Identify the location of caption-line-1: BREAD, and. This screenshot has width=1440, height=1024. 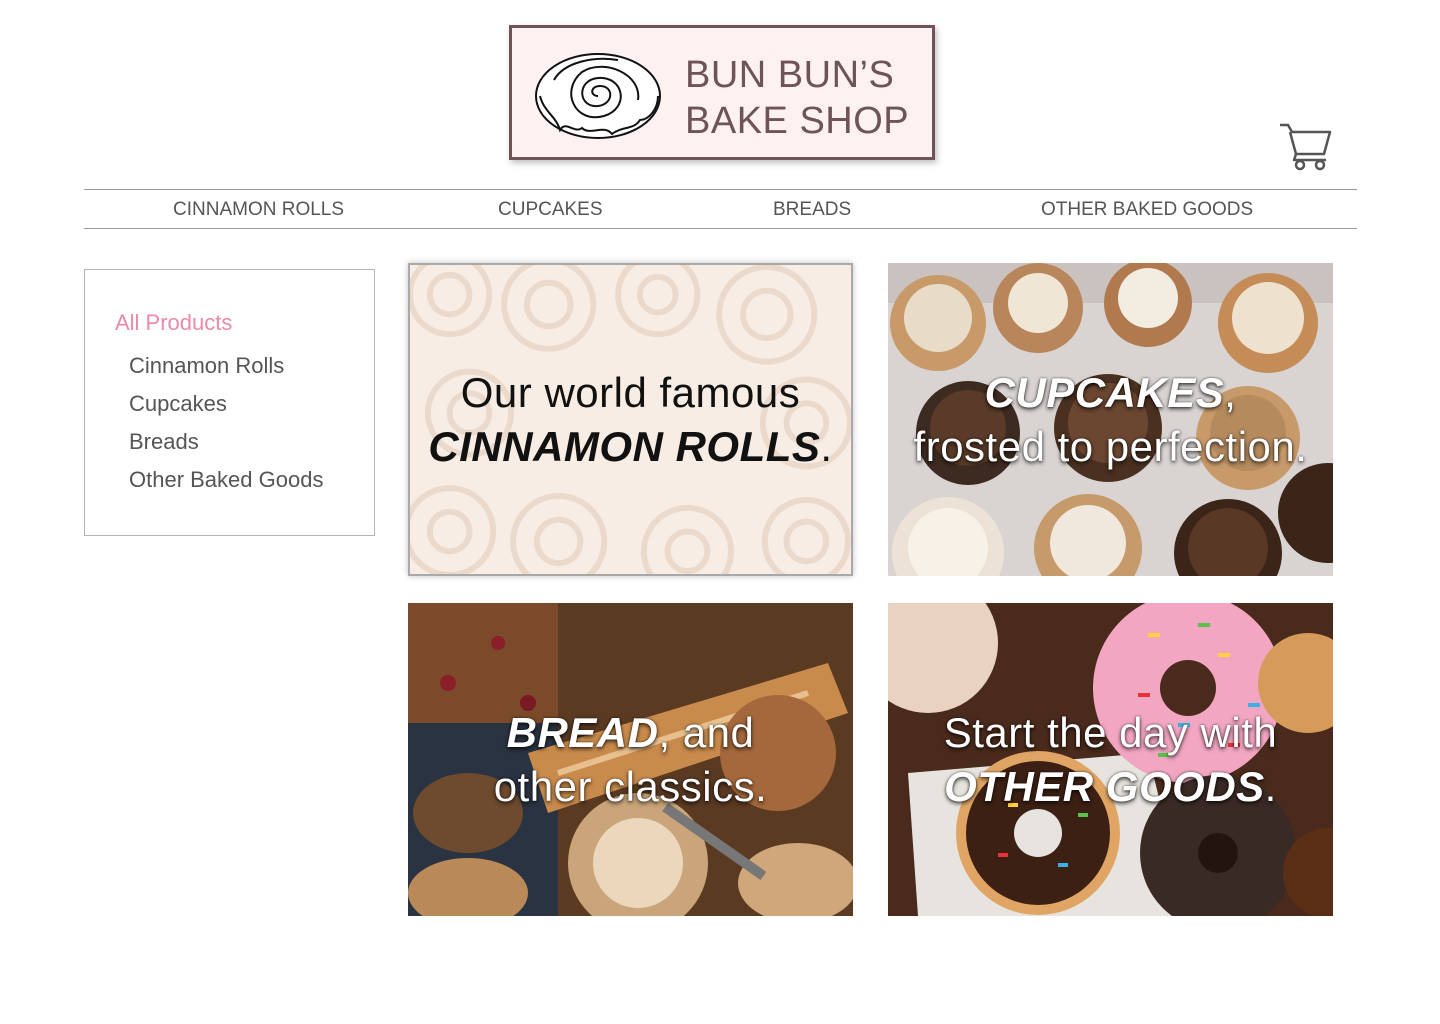
(630, 733).